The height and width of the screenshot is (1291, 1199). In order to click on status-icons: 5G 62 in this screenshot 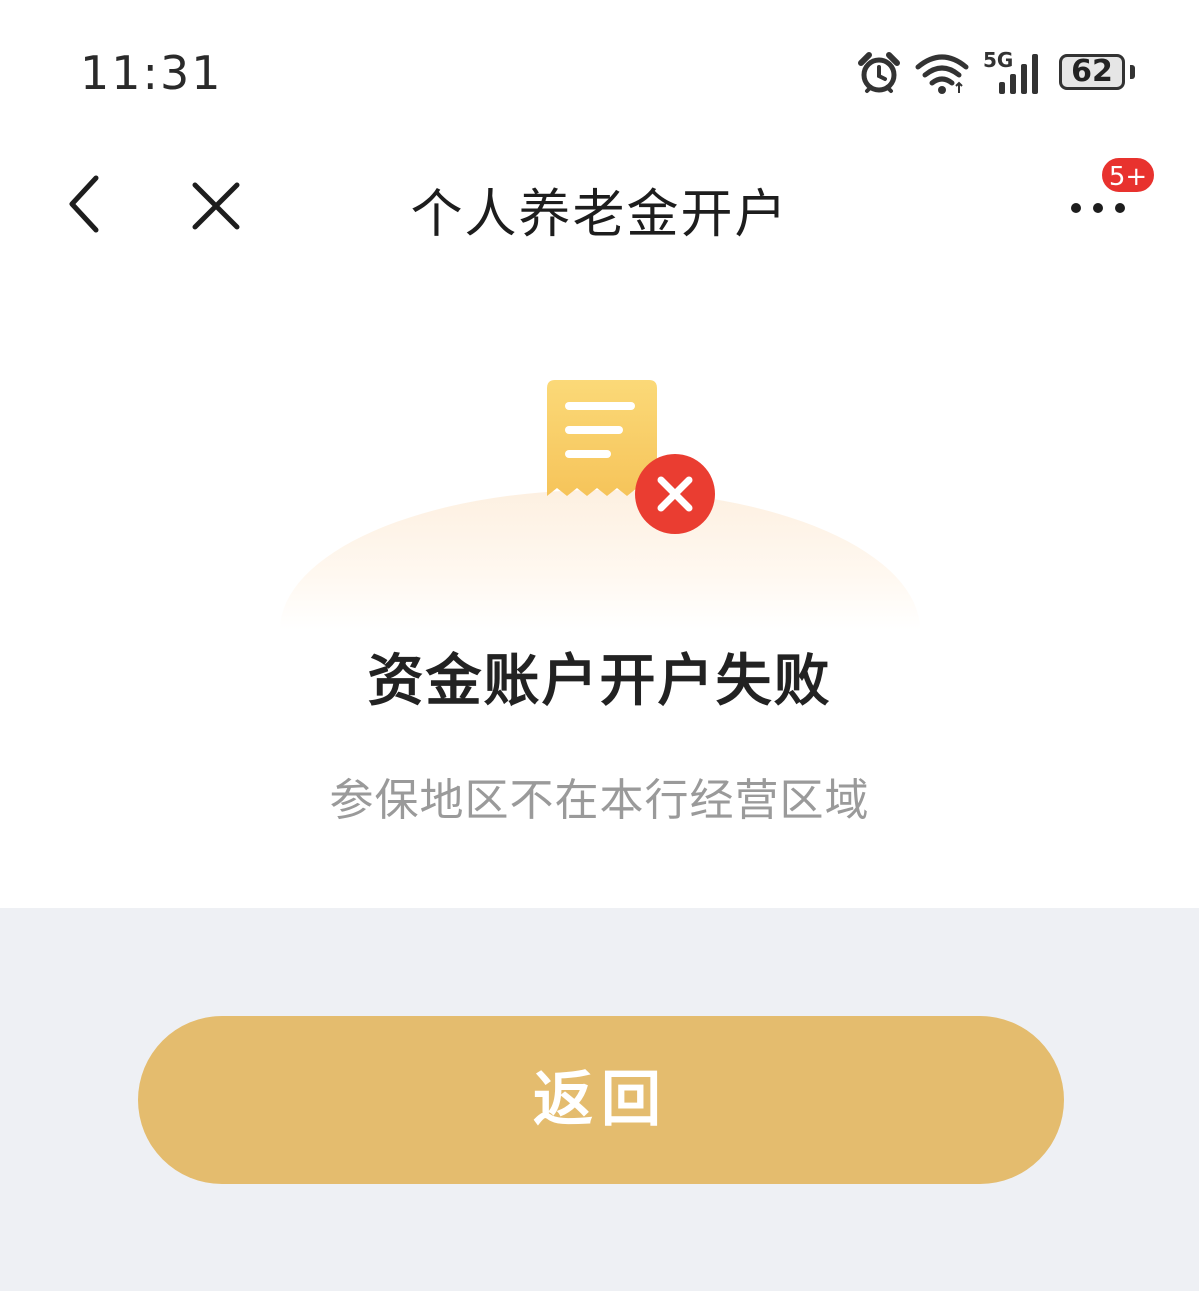, I will do `click(996, 73)`.